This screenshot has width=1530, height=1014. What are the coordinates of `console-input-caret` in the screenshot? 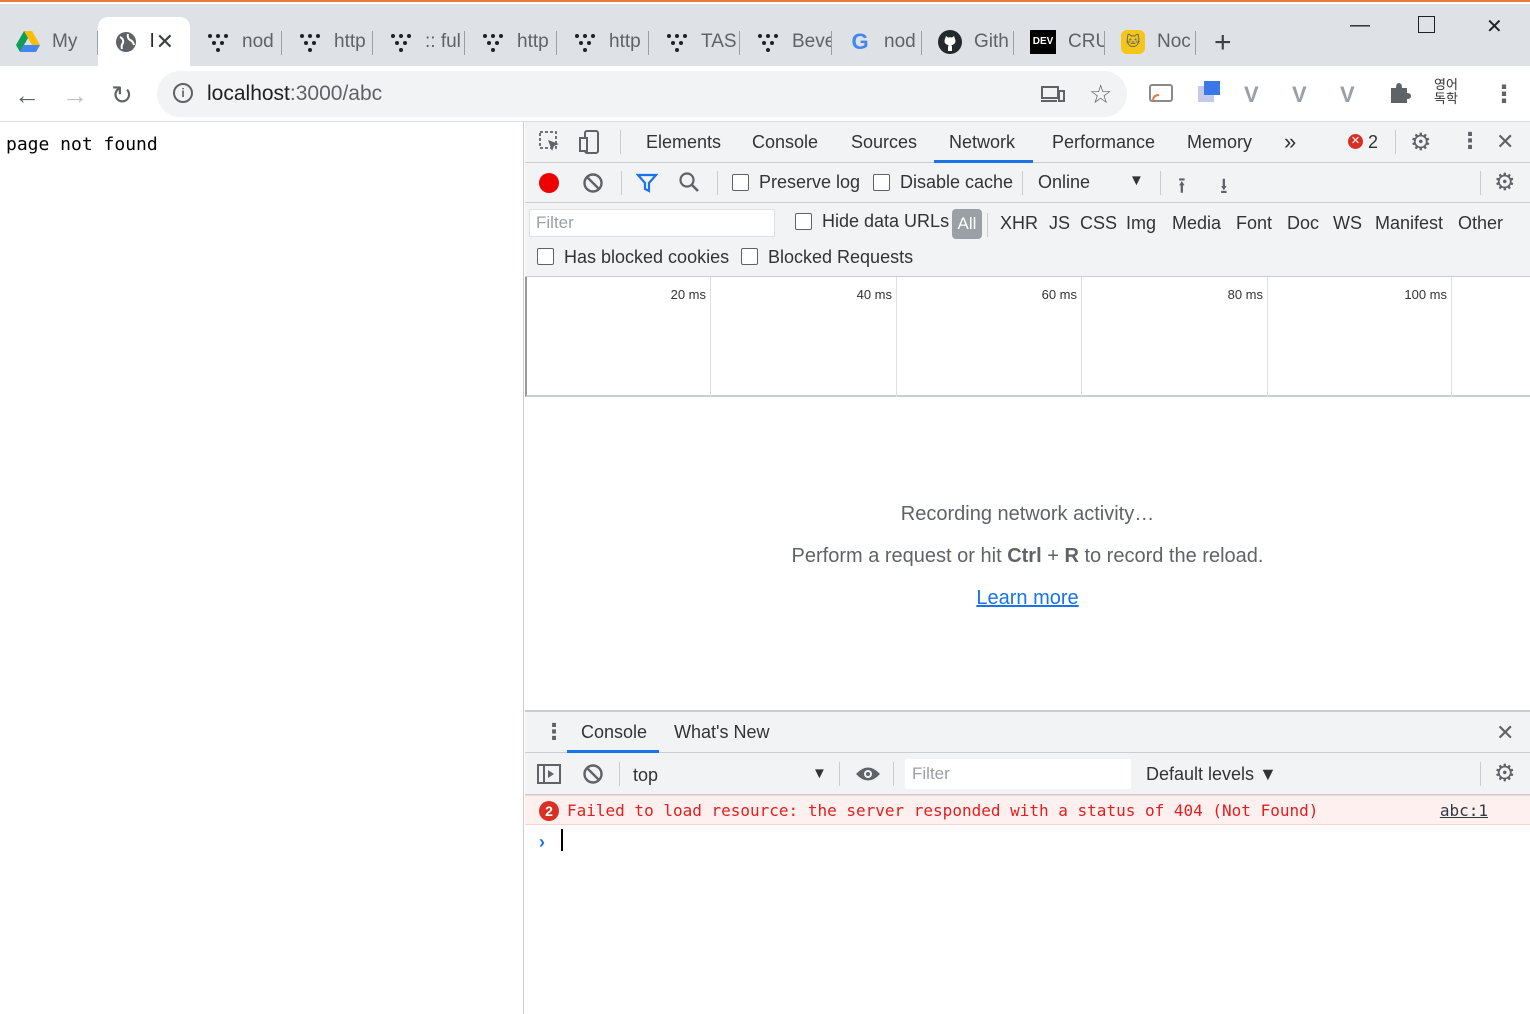 It's located at (562, 840).